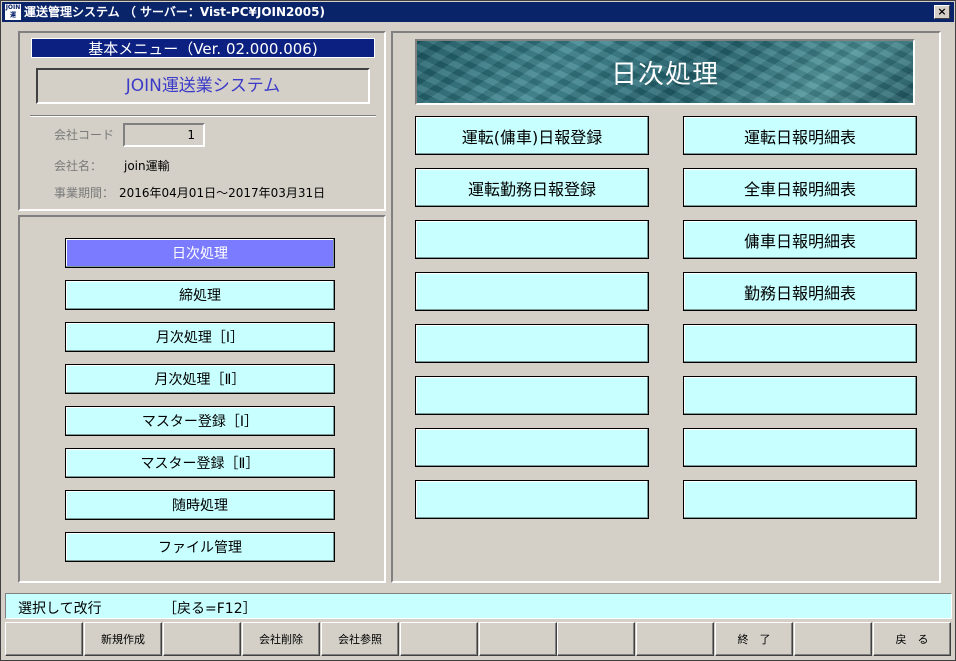 The height and width of the screenshot is (661, 956). Describe the element at coordinates (532, 135) in the screenshot. I see `function-menu-button: 運転(傭車)日報登録` at that location.